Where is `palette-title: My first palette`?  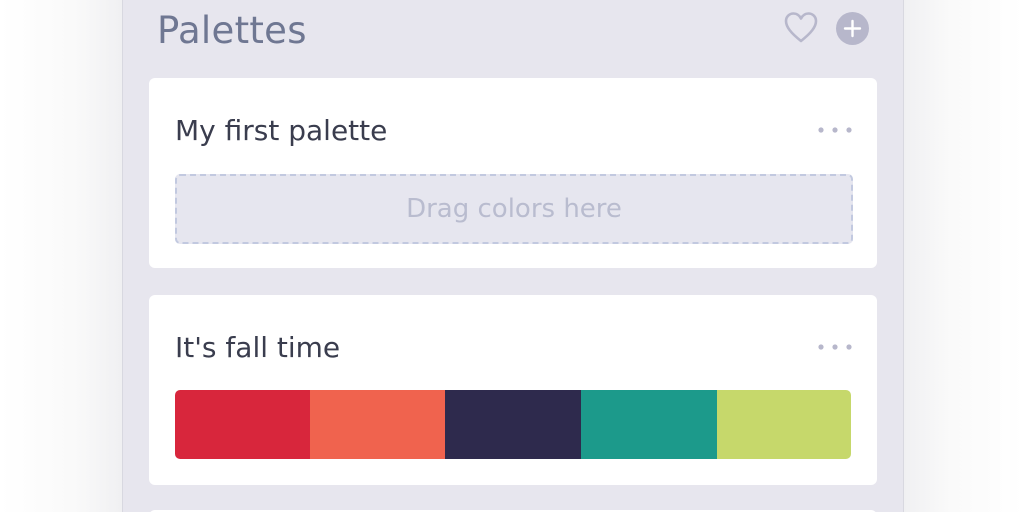 palette-title: My first palette is located at coordinates (281, 131).